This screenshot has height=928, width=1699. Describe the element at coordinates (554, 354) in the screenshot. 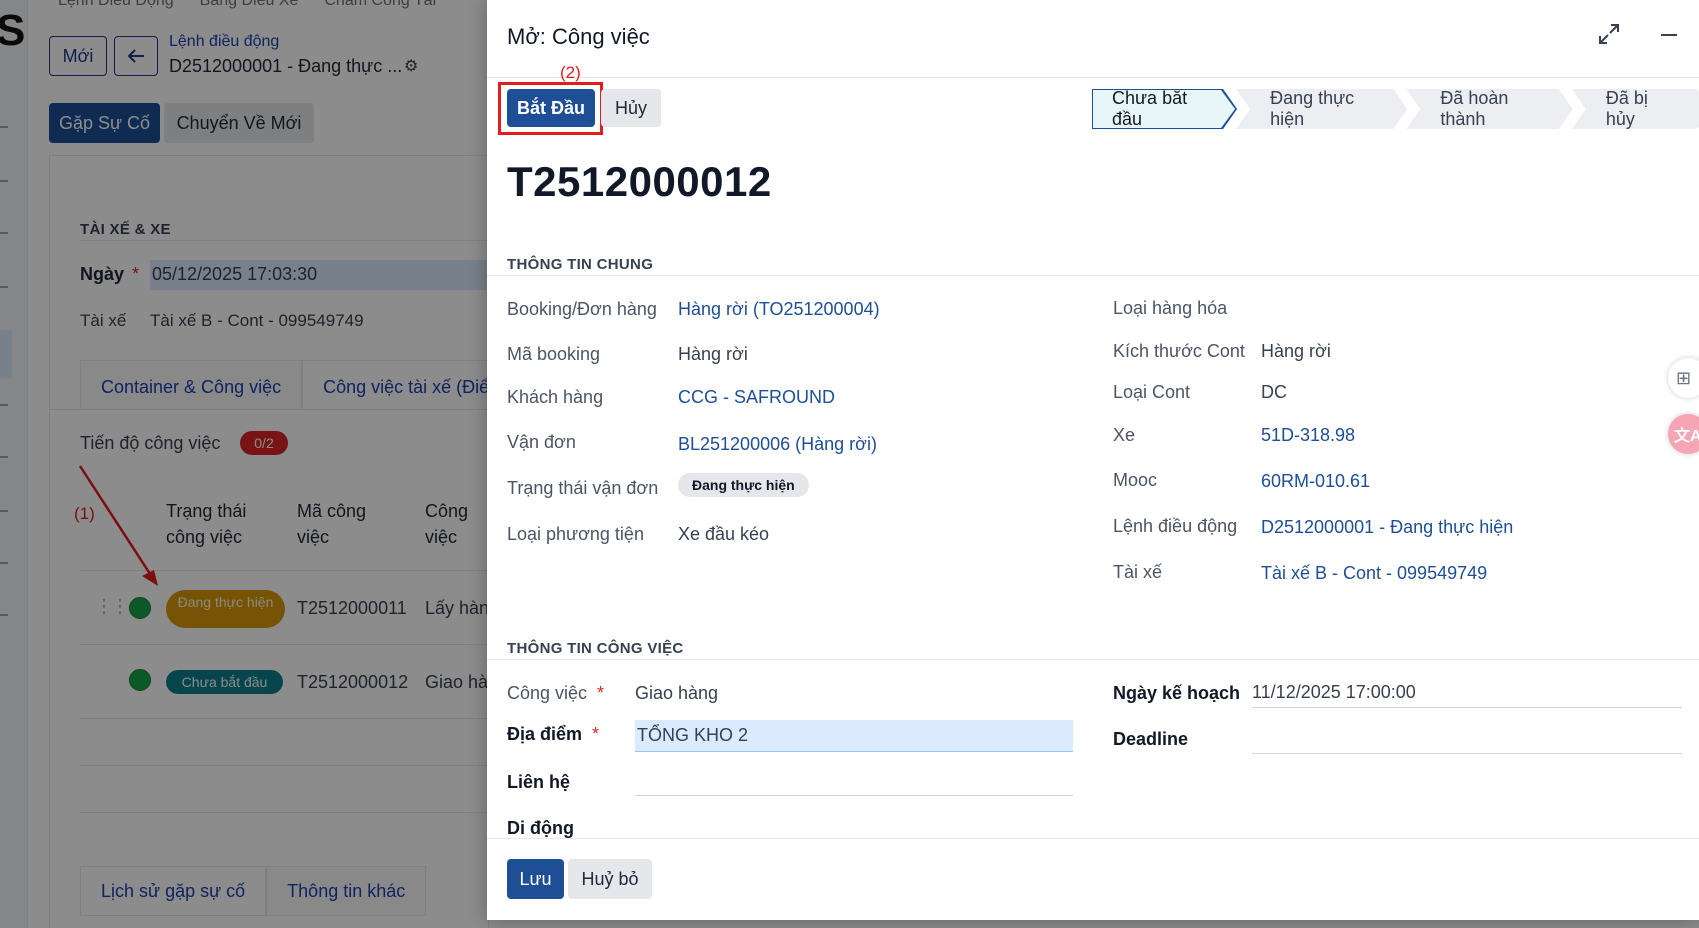

I see `booking-code-label: Mã booking` at that location.